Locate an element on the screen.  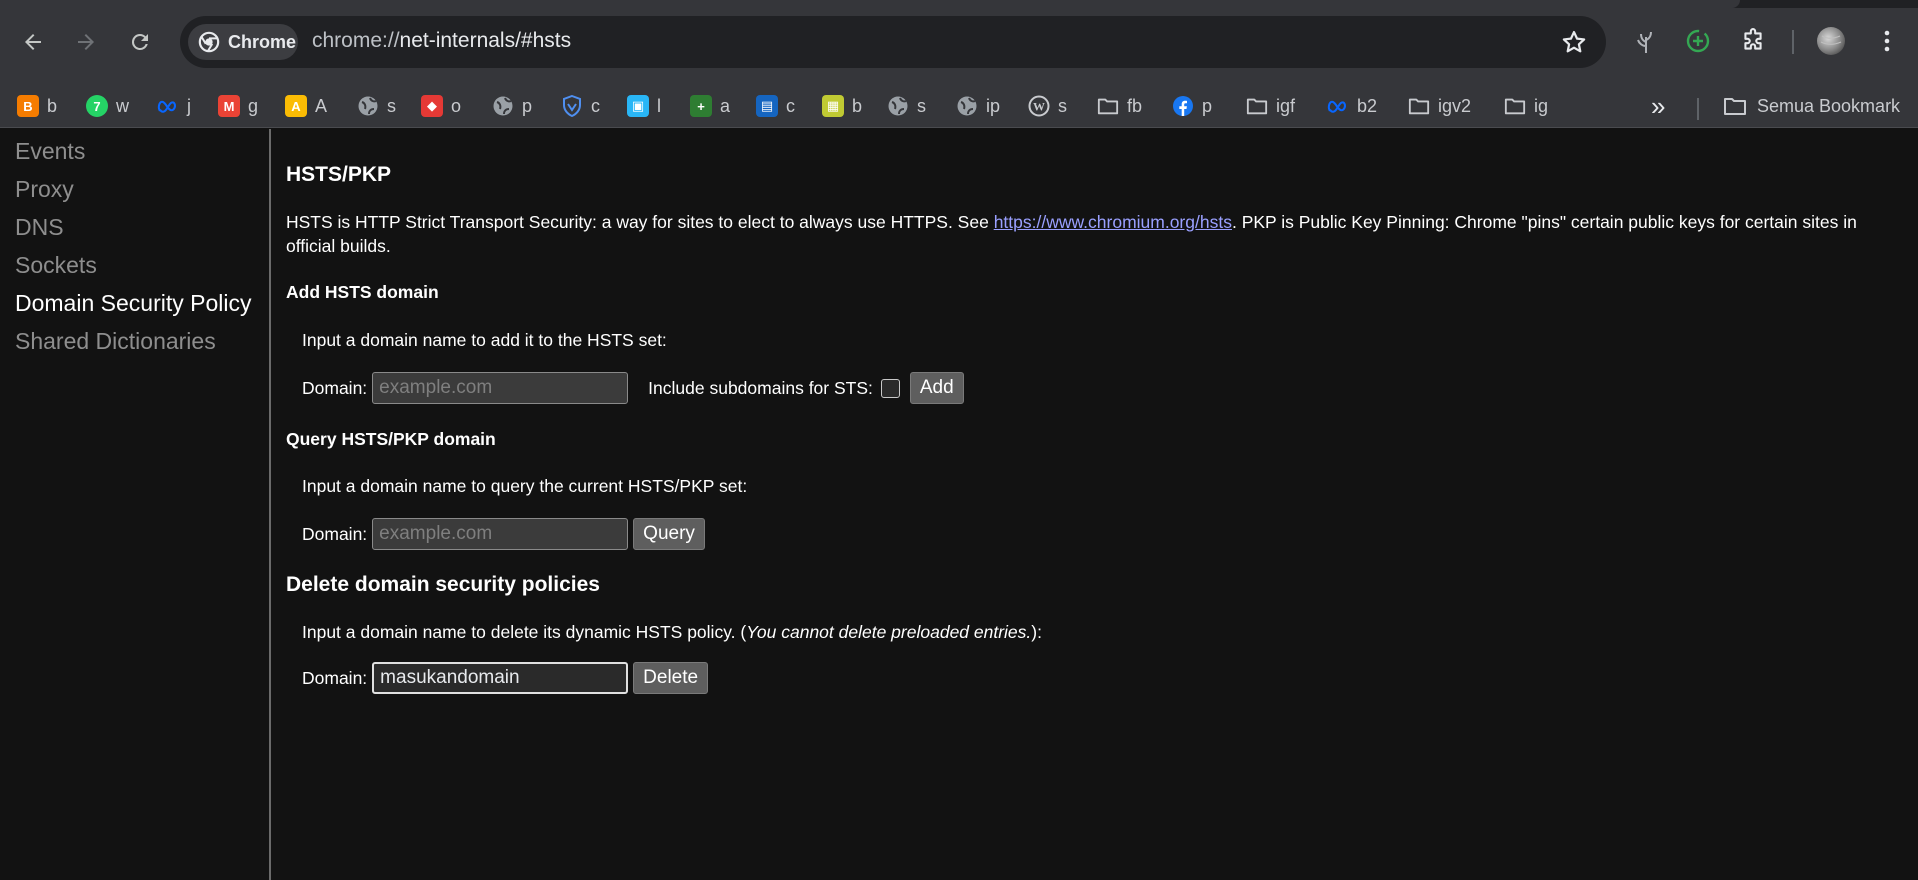
bookmark-item: Ws is located at coordinates (1047, 106).